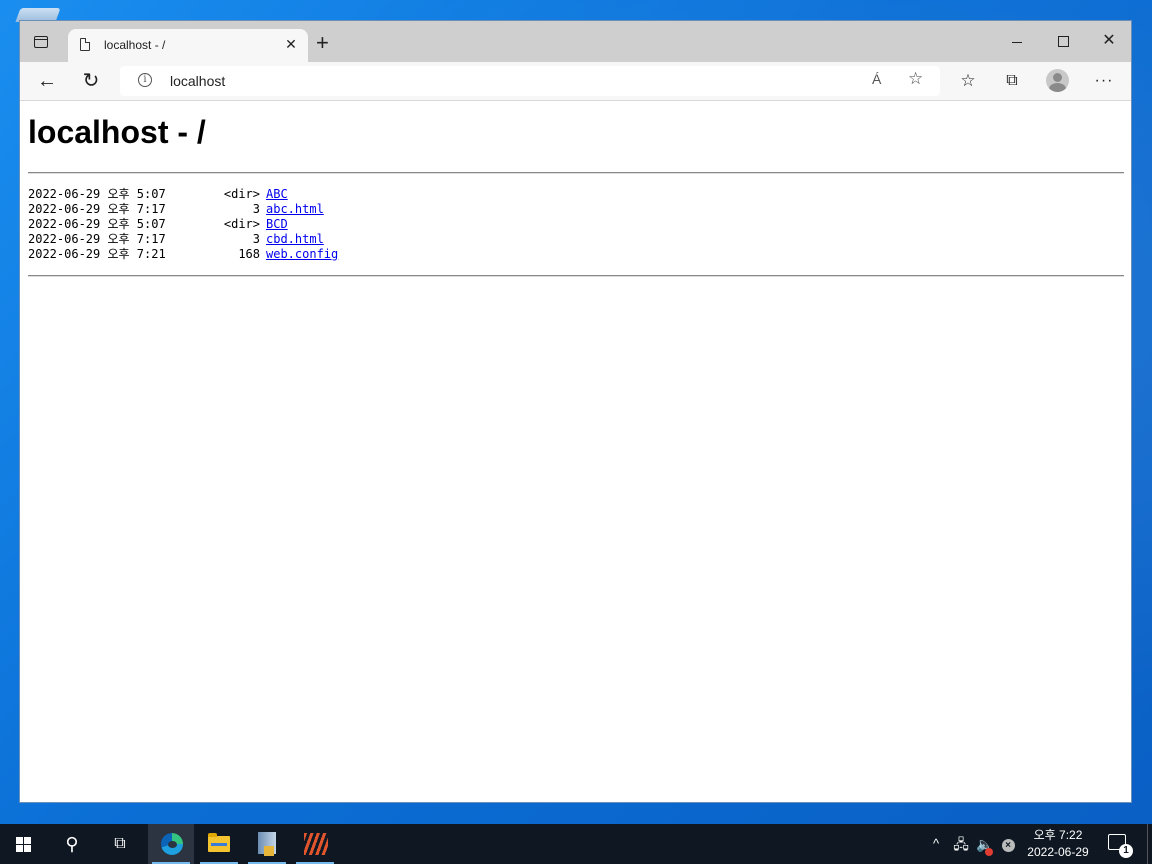 The width and height of the screenshot is (1152, 864). What do you see at coordinates (72, 844) in the screenshot?
I see `search-icon: ⚲` at bounding box center [72, 844].